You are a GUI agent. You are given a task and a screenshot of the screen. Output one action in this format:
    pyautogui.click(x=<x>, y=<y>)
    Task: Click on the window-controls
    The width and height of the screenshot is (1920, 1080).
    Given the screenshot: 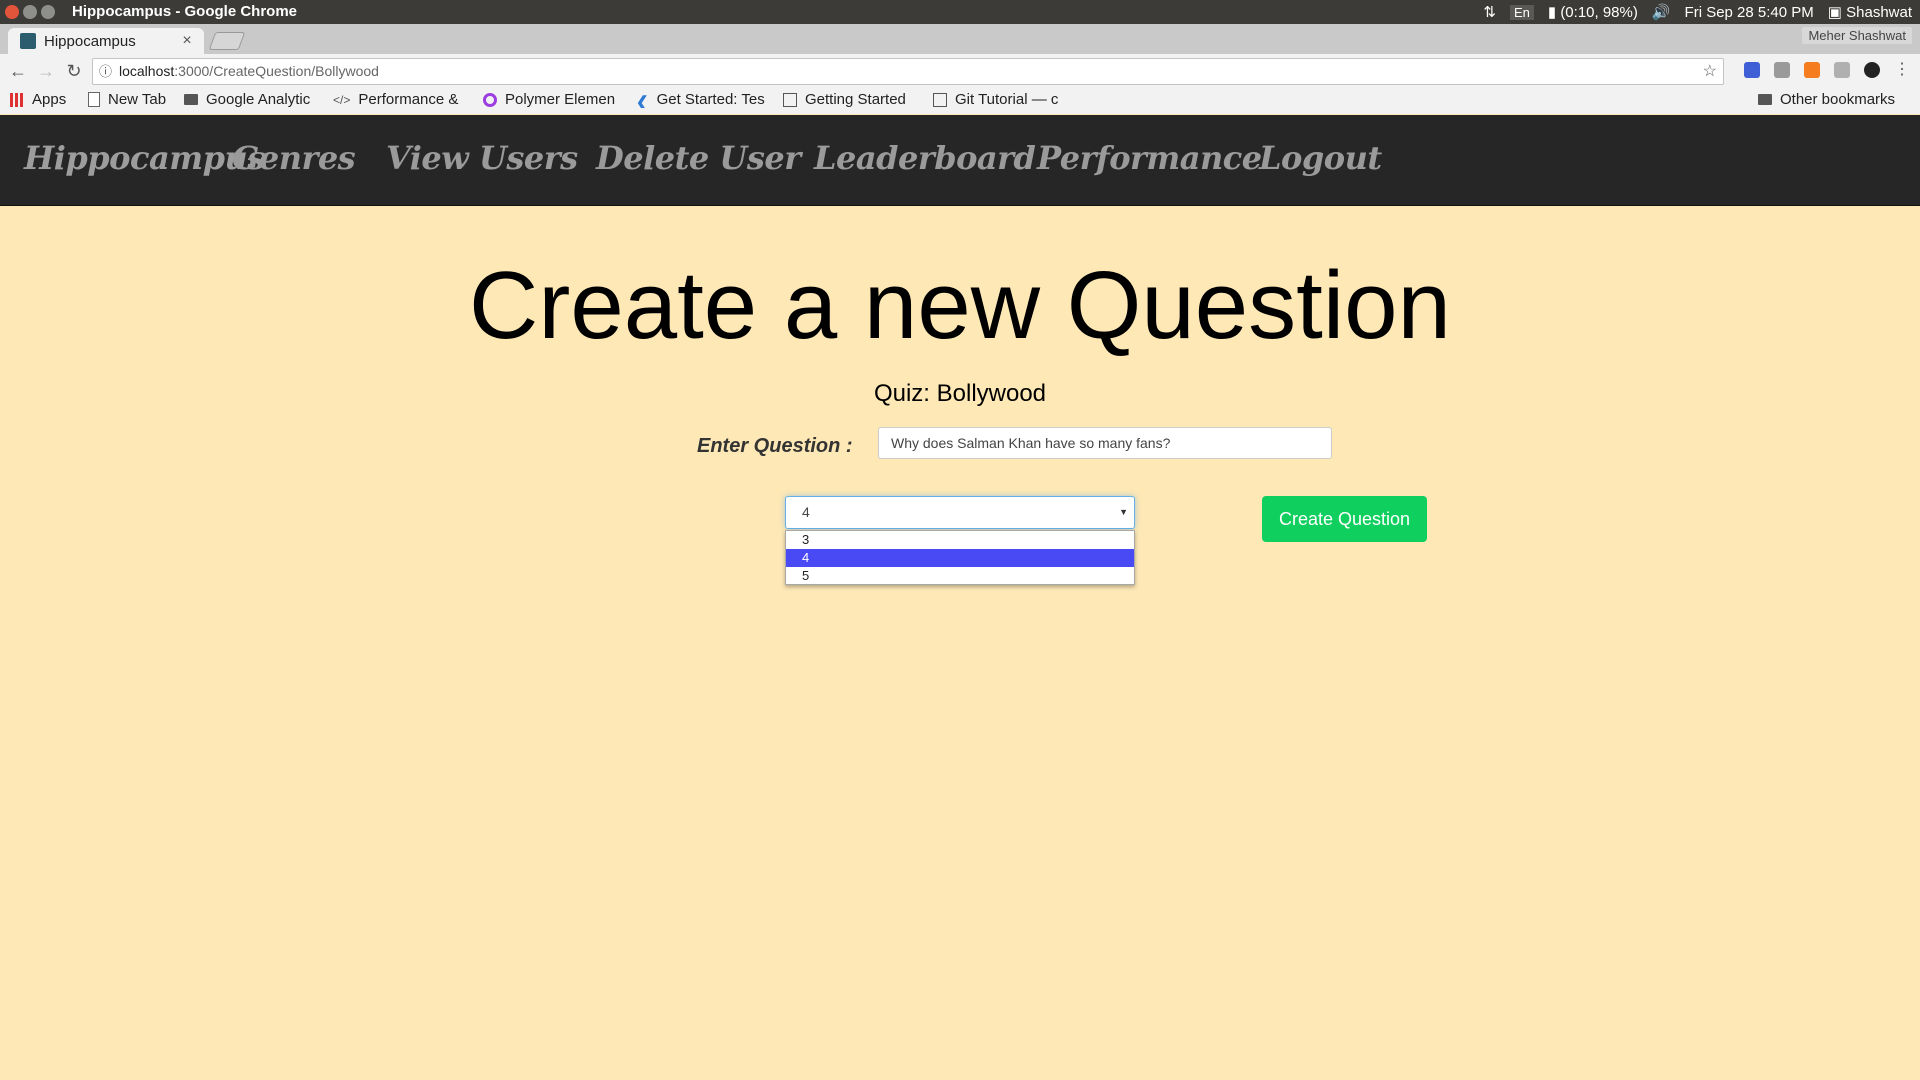 What is the action you would take?
    pyautogui.click(x=30, y=12)
    